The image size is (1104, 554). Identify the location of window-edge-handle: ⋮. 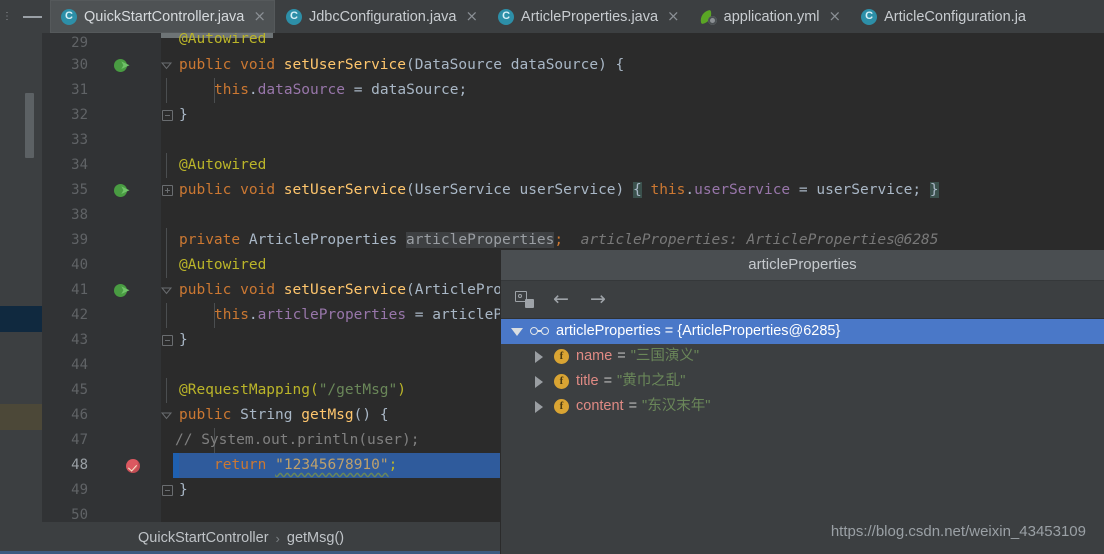
(7, 16).